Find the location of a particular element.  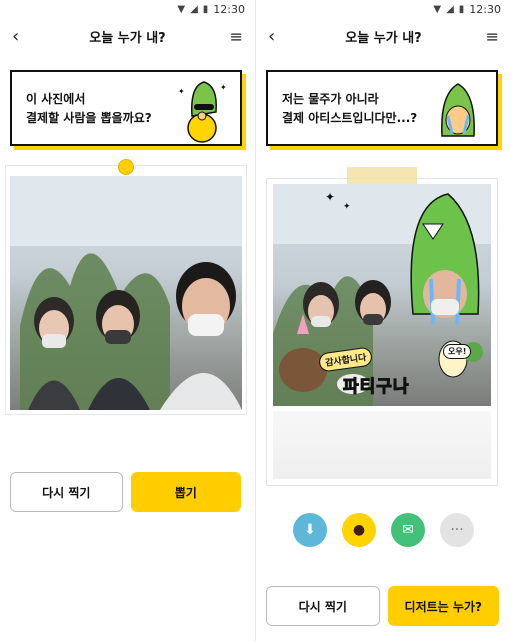

sticker-party: 파티구나 is located at coordinates (376, 387).